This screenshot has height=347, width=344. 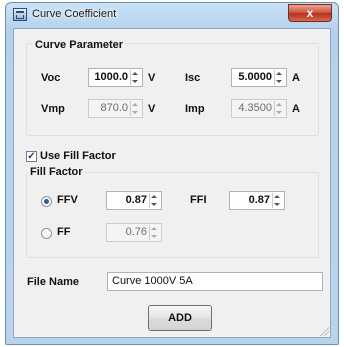 What do you see at coordinates (180, 318) in the screenshot?
I see `add-button: ADD` at bounding box center [180, 318].